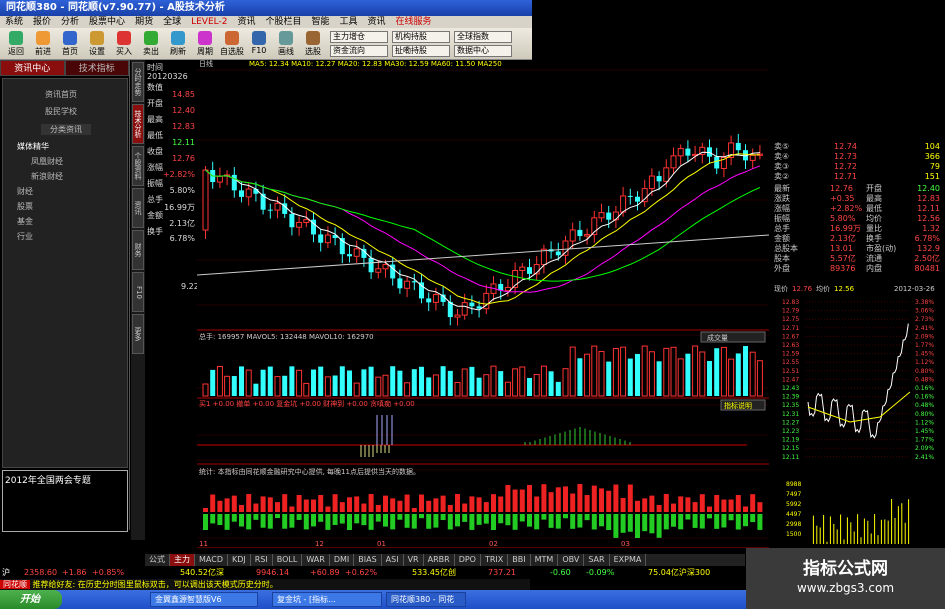  I want to click on toolbar-button-11: 选股, so click(313, 44).